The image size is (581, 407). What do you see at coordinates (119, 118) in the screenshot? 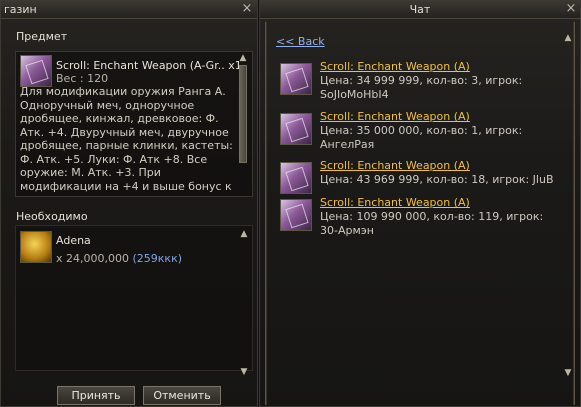
I see `description-line: дробящее, кинжал, древковое: Ф.` at bounding box center [119, 118].